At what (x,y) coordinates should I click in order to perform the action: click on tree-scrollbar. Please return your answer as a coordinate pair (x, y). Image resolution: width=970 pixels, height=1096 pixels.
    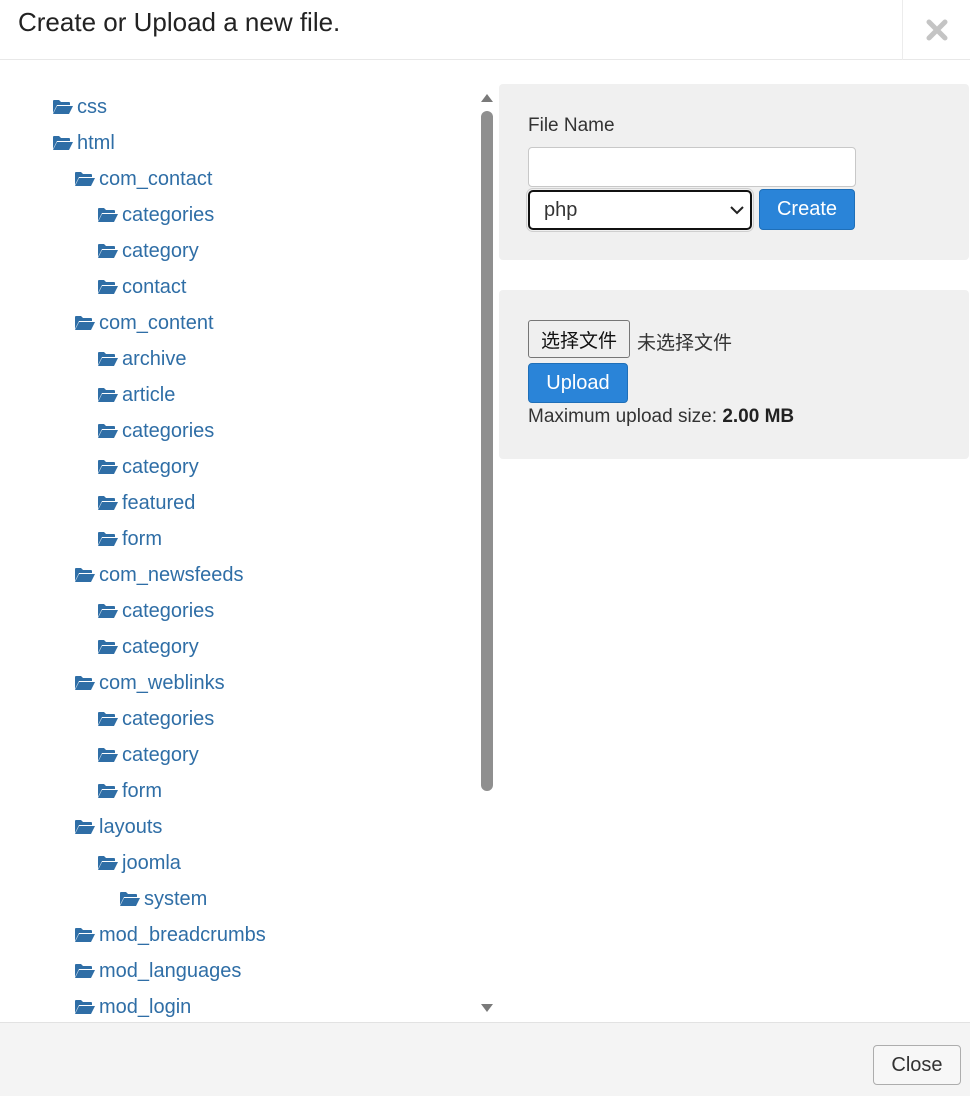
    Looking at the image, I should click on (487, 555).